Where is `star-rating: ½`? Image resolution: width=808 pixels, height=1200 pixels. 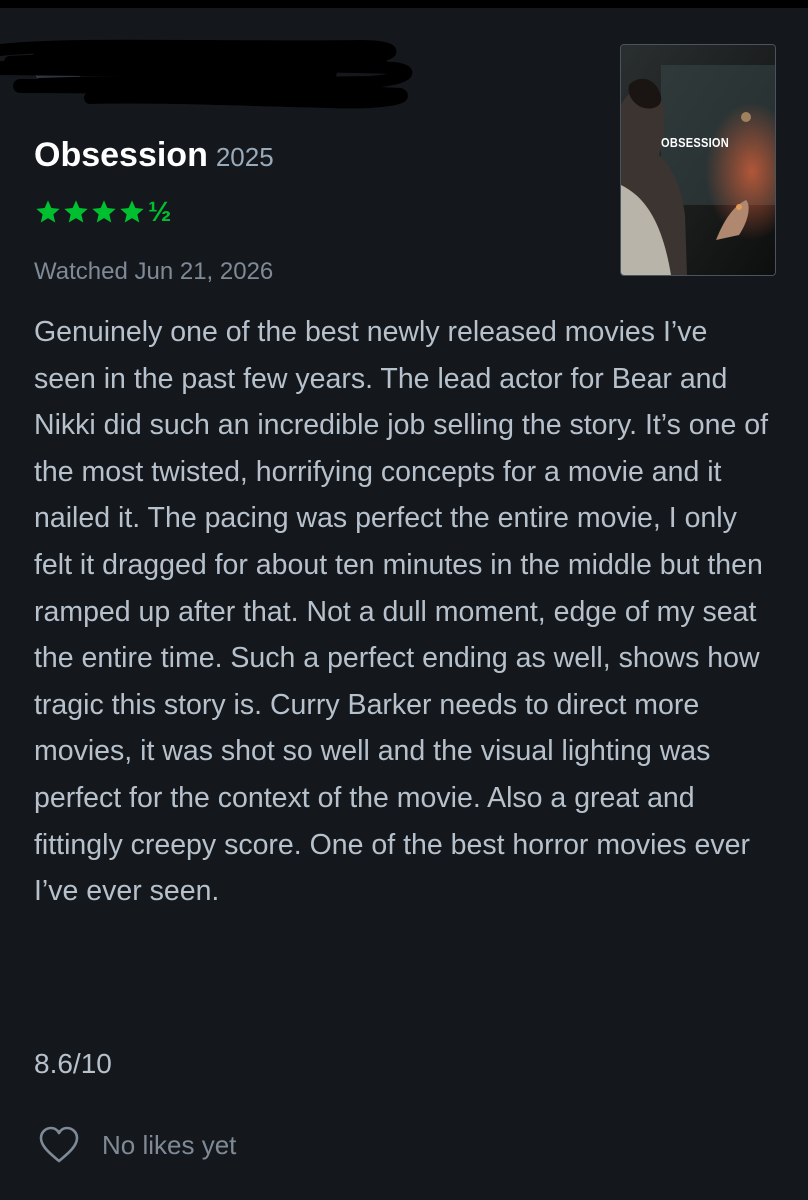
star-rating: ½ is located at coordinates (102, 212).